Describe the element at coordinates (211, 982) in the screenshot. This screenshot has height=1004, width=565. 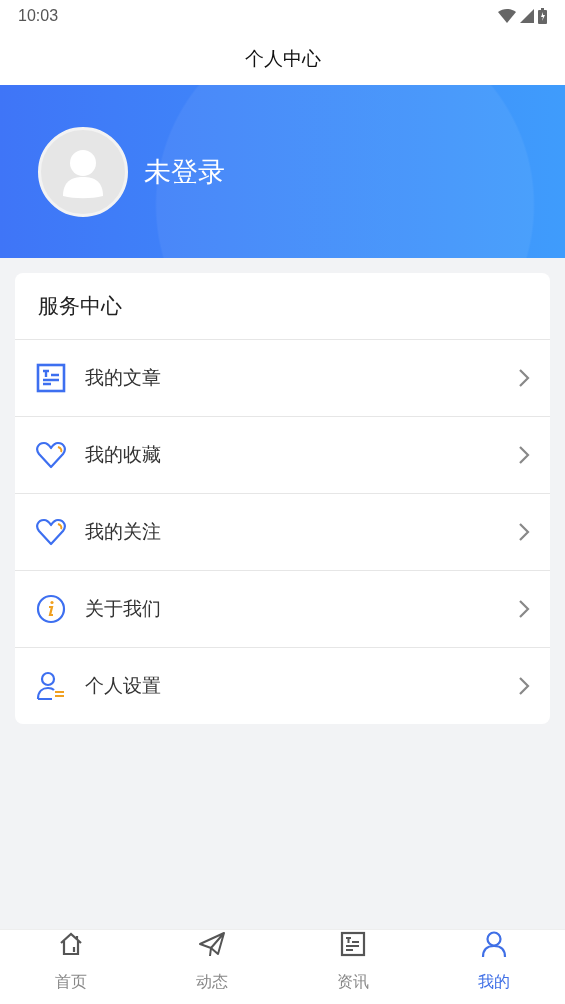
I see `nav-tab: 动态` at that location.